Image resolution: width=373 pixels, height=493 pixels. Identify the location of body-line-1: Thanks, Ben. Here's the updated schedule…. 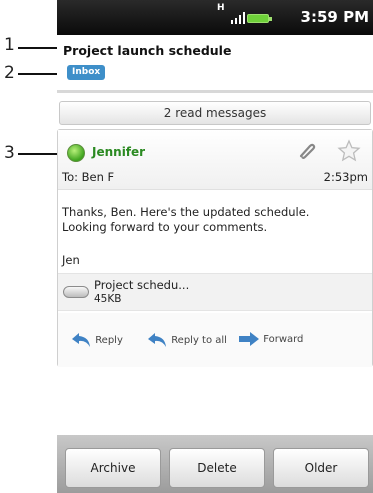
(186, 212).